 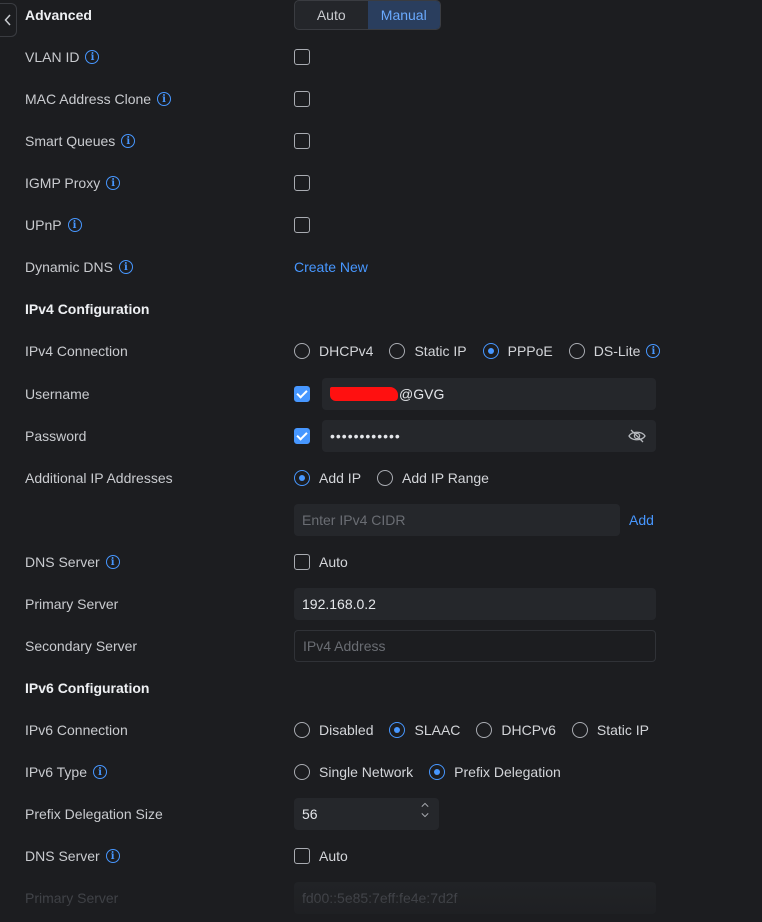 What do you see at coordinates (58, 15) in the screenshot?
I see `advanced-title: Advanced` at bounding box center [58, 15].